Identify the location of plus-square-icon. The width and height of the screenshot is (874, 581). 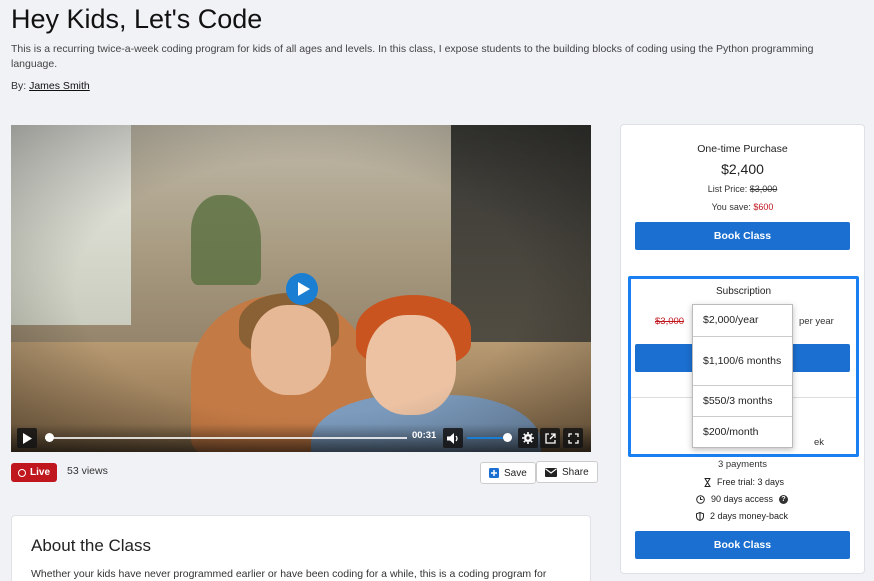
(494, 473).